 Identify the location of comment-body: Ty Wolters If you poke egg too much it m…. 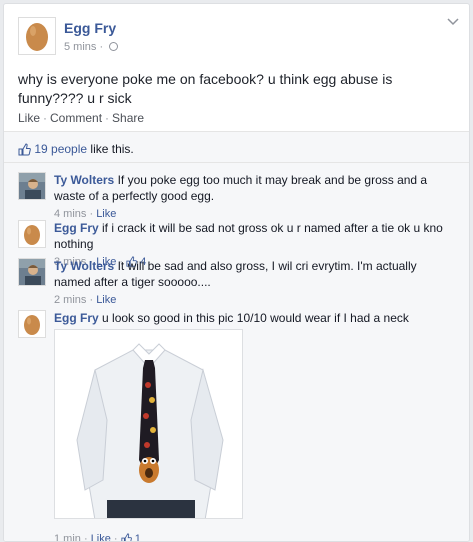
(253, 197).